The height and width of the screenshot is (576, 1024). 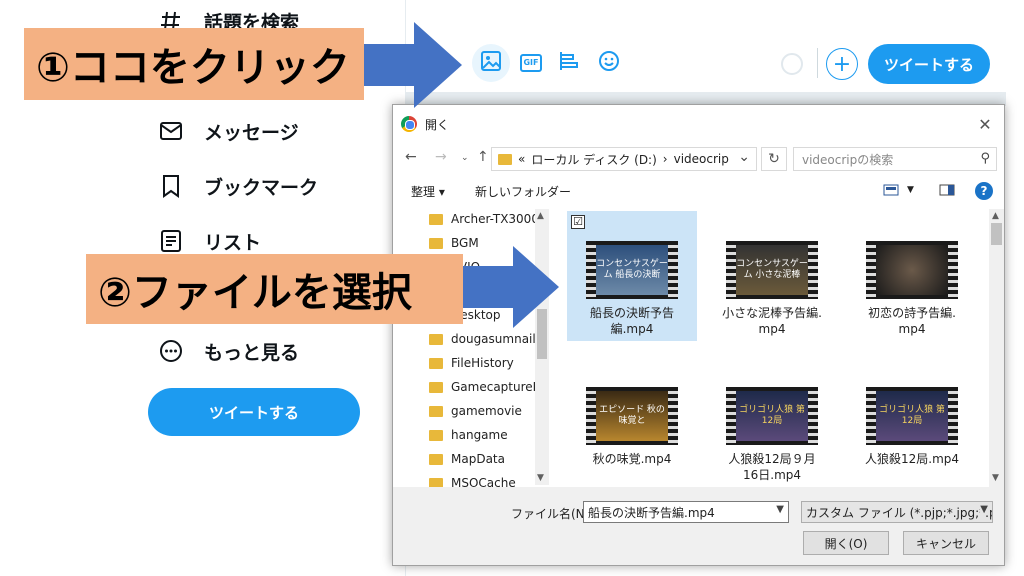 I want to click on image-icon, so click(x=491, y=63).